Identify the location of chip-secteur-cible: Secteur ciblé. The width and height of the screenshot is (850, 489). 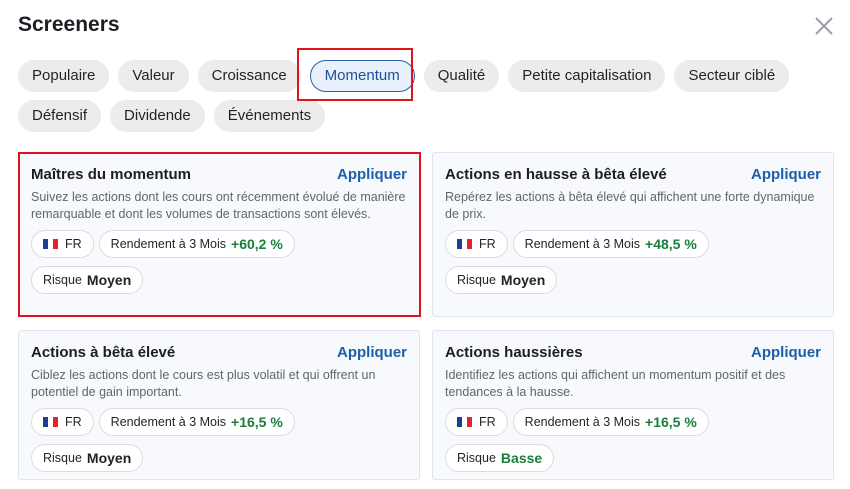
(732, 76).